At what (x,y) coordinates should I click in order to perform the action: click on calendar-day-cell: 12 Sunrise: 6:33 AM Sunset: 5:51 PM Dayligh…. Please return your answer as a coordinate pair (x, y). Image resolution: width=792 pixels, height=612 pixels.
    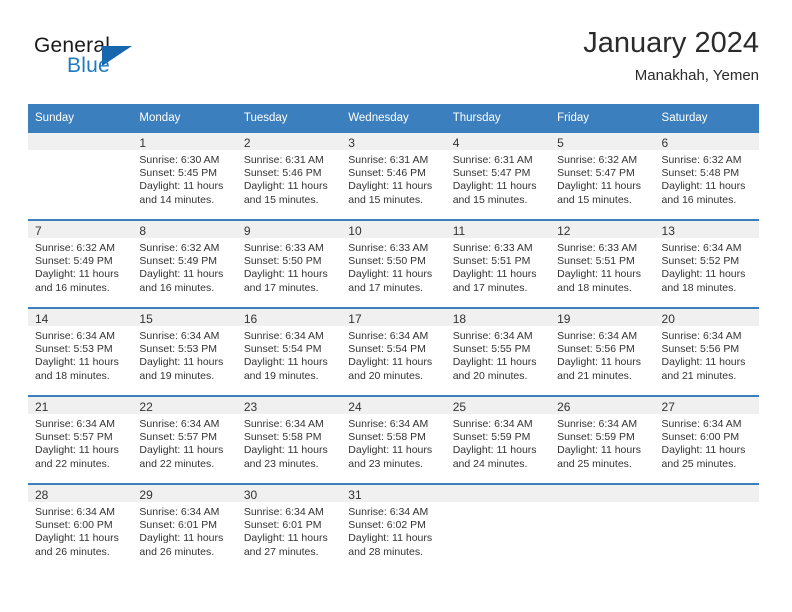
    Looking at the image, I should click on (602, 263).